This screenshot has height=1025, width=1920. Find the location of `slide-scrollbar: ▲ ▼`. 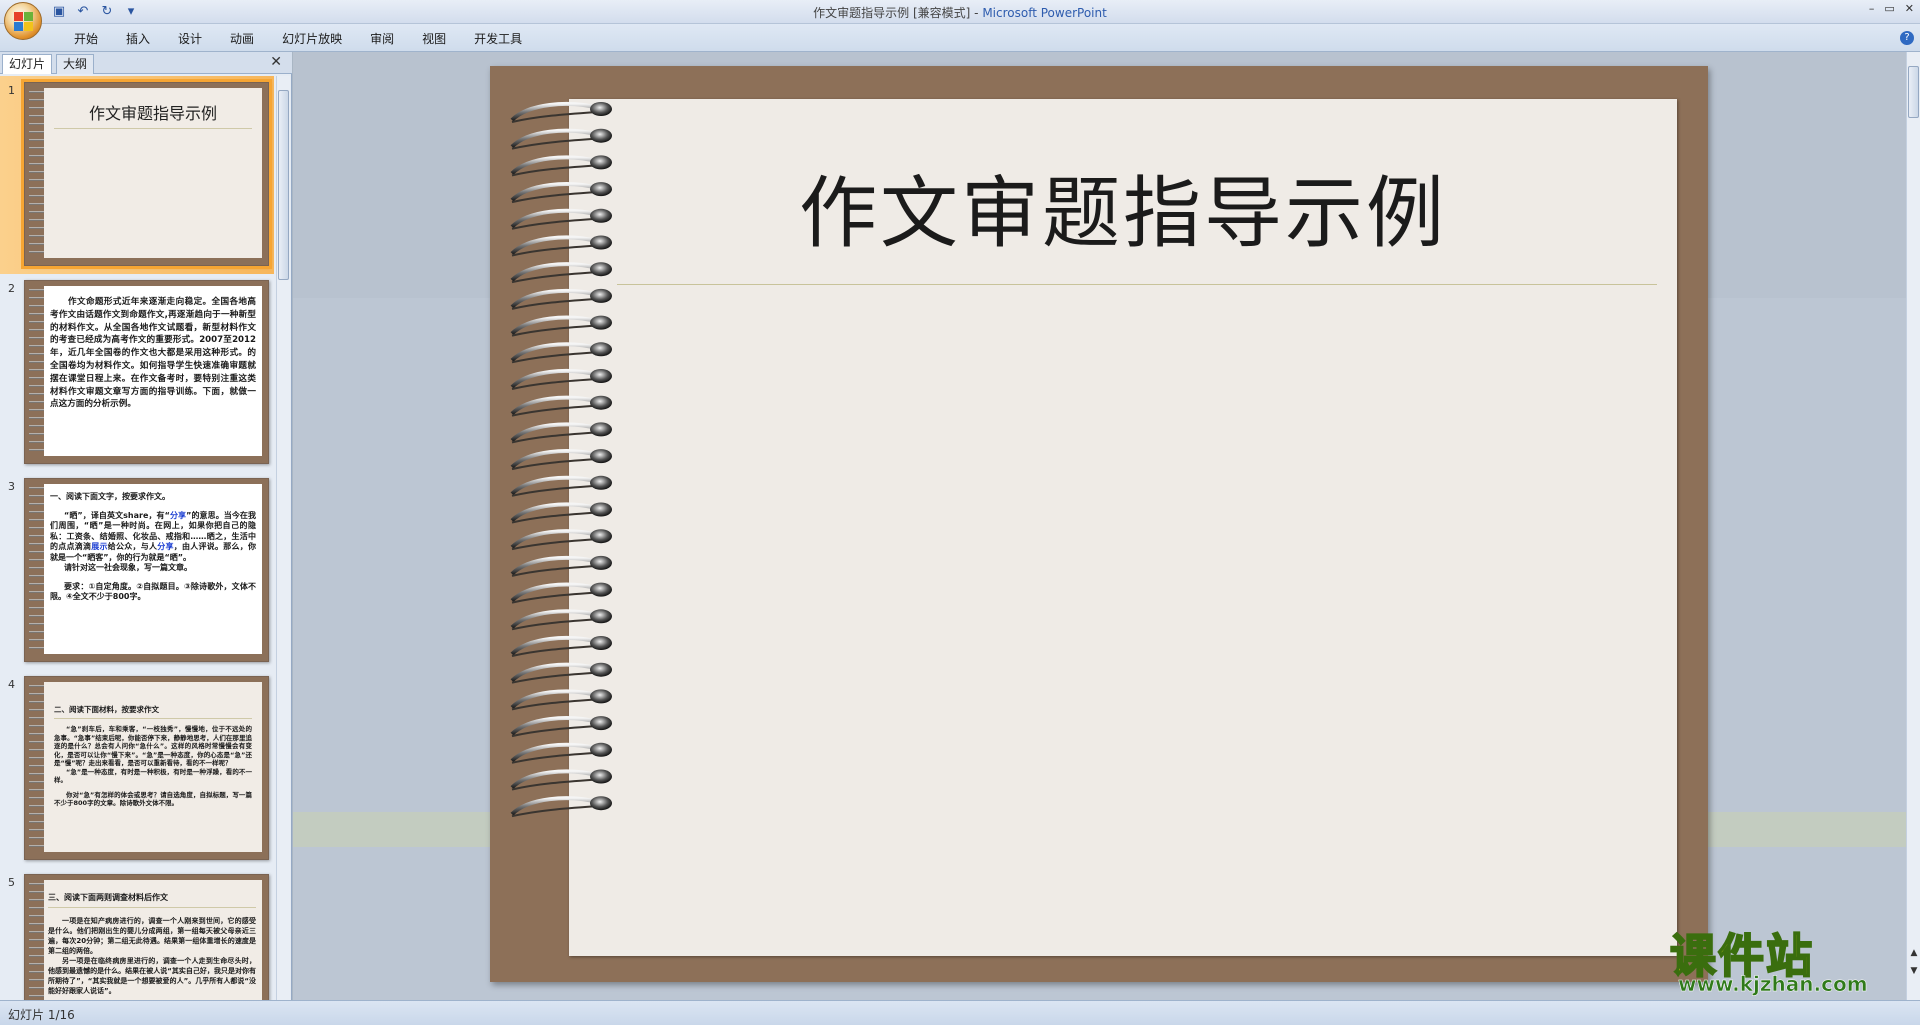

slide-scrollbar: ▲ ▼ is located at coordinates (1913, 526).